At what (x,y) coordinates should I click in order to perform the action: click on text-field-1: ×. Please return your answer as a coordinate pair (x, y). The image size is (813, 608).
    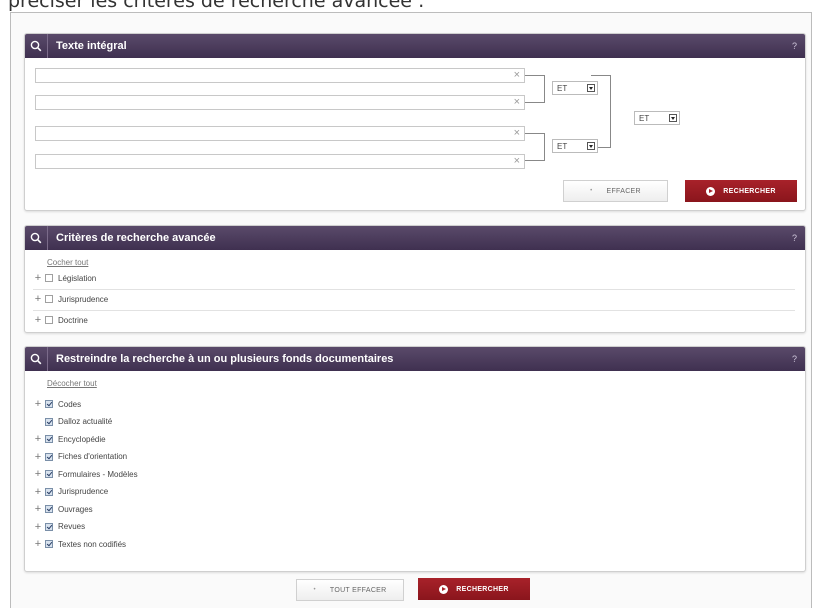
    Looking at the image, I should click on (280, 75).